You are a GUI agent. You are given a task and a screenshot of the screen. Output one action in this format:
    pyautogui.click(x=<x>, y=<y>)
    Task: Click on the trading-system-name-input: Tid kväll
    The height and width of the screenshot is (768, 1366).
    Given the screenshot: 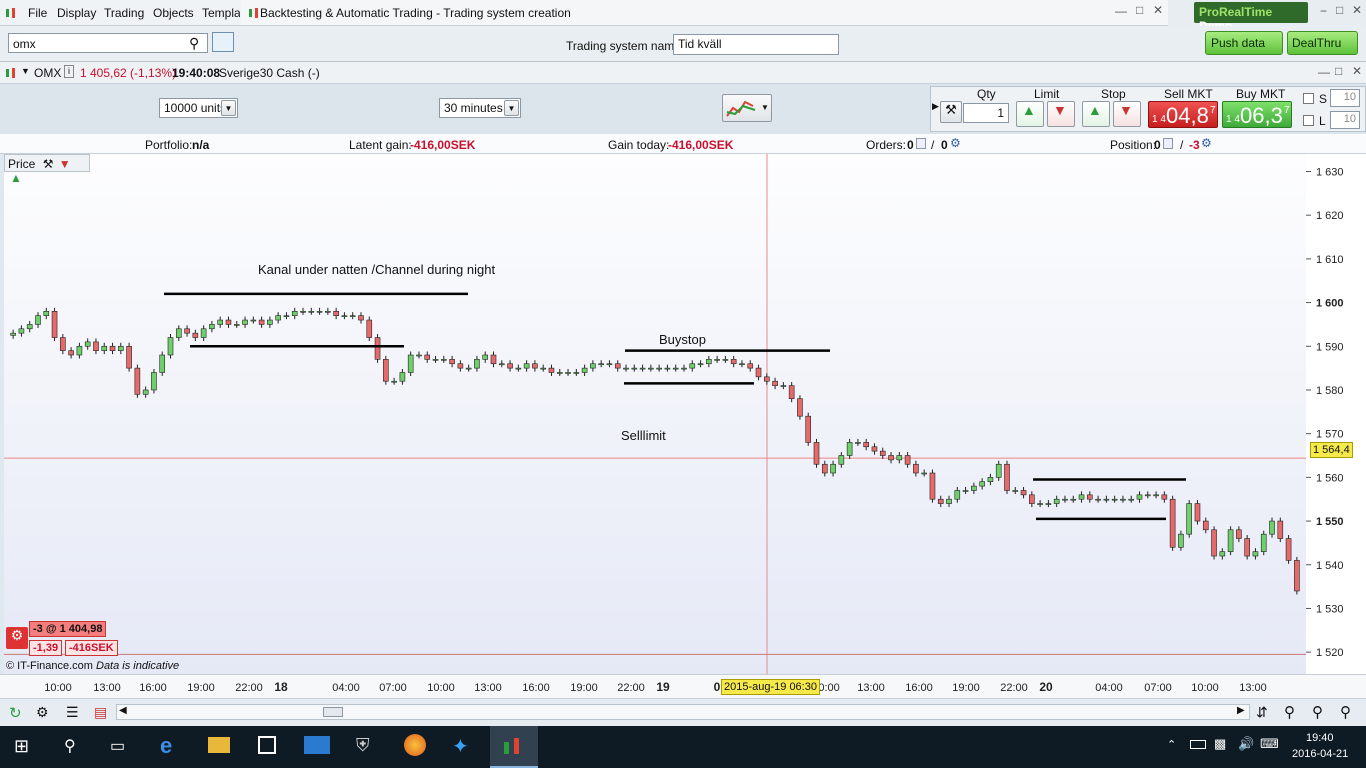 What is the action you would take?
    pyautogui.click(x=756, y=44)
    